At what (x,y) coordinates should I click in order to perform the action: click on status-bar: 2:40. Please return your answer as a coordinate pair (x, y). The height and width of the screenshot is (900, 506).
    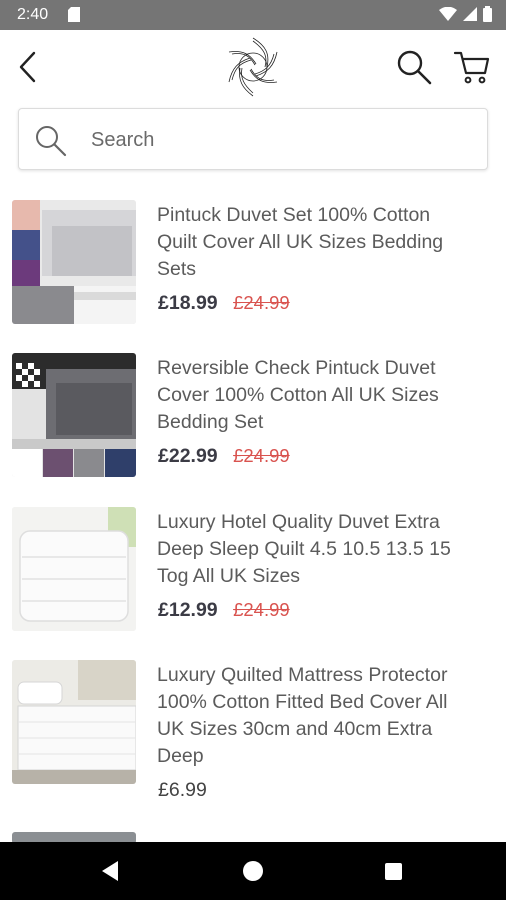
    Looking at the image, I should click on (253, 15).